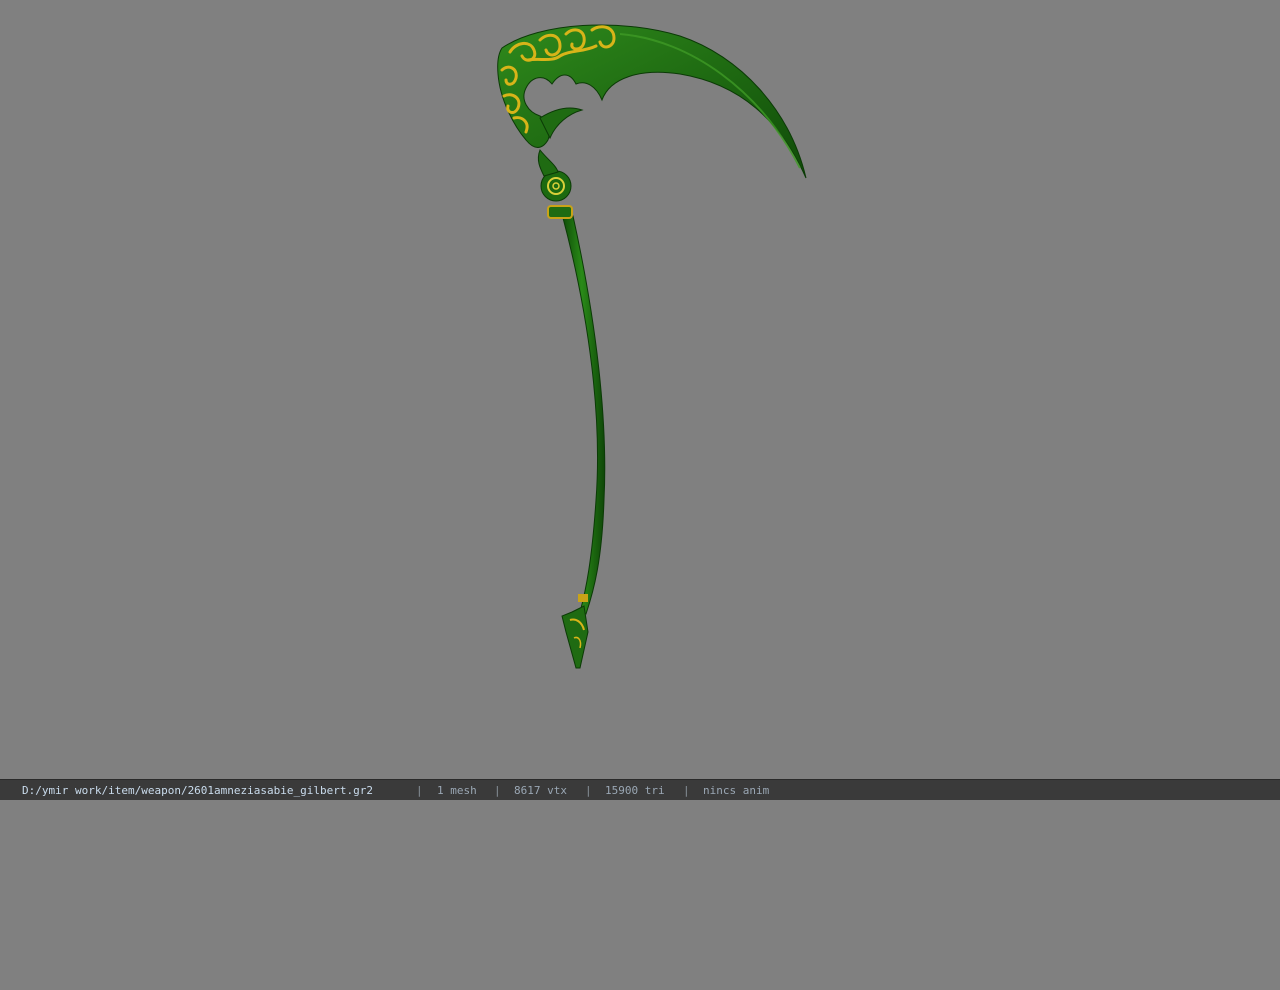 The image size is (1280, 990). What do you see at coordinates (736, 790) in the screenshot?
I see `animation-status: nincs anim` at bounding box center [736, 790].